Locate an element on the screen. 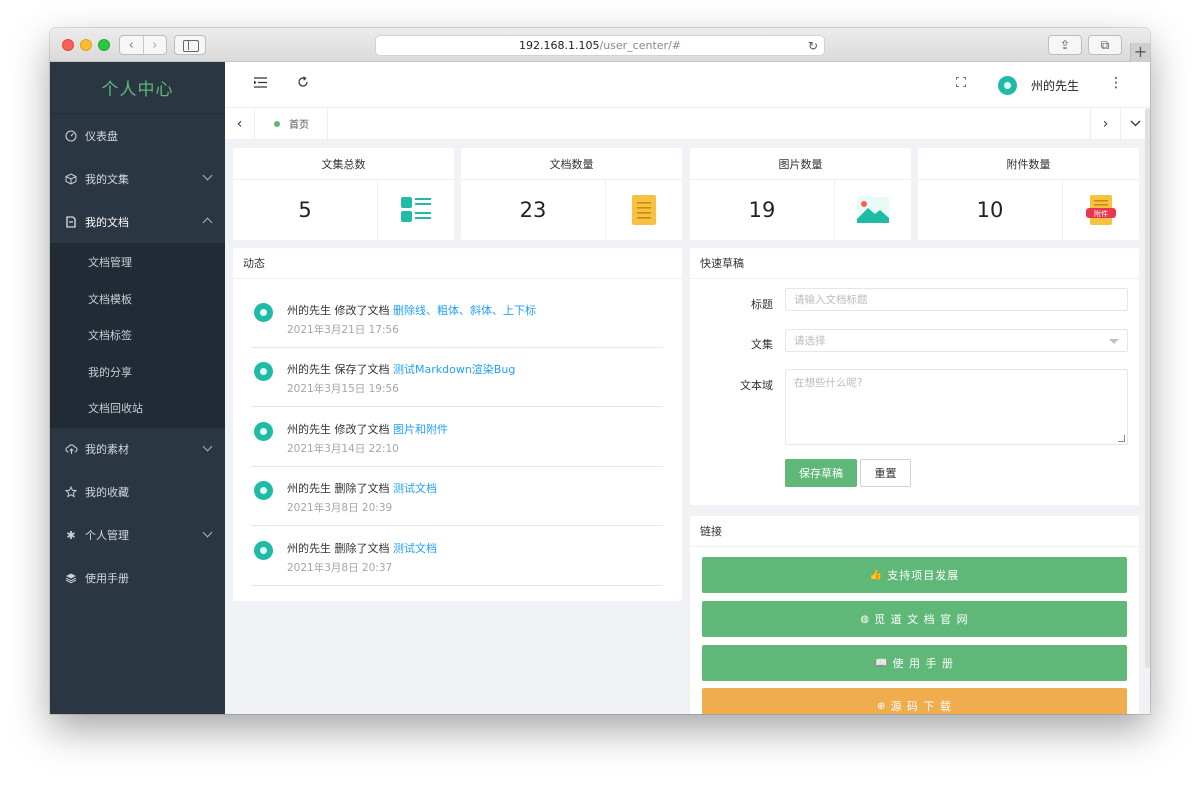  download-icon: ⊕ is located at coordinates (882, 706).